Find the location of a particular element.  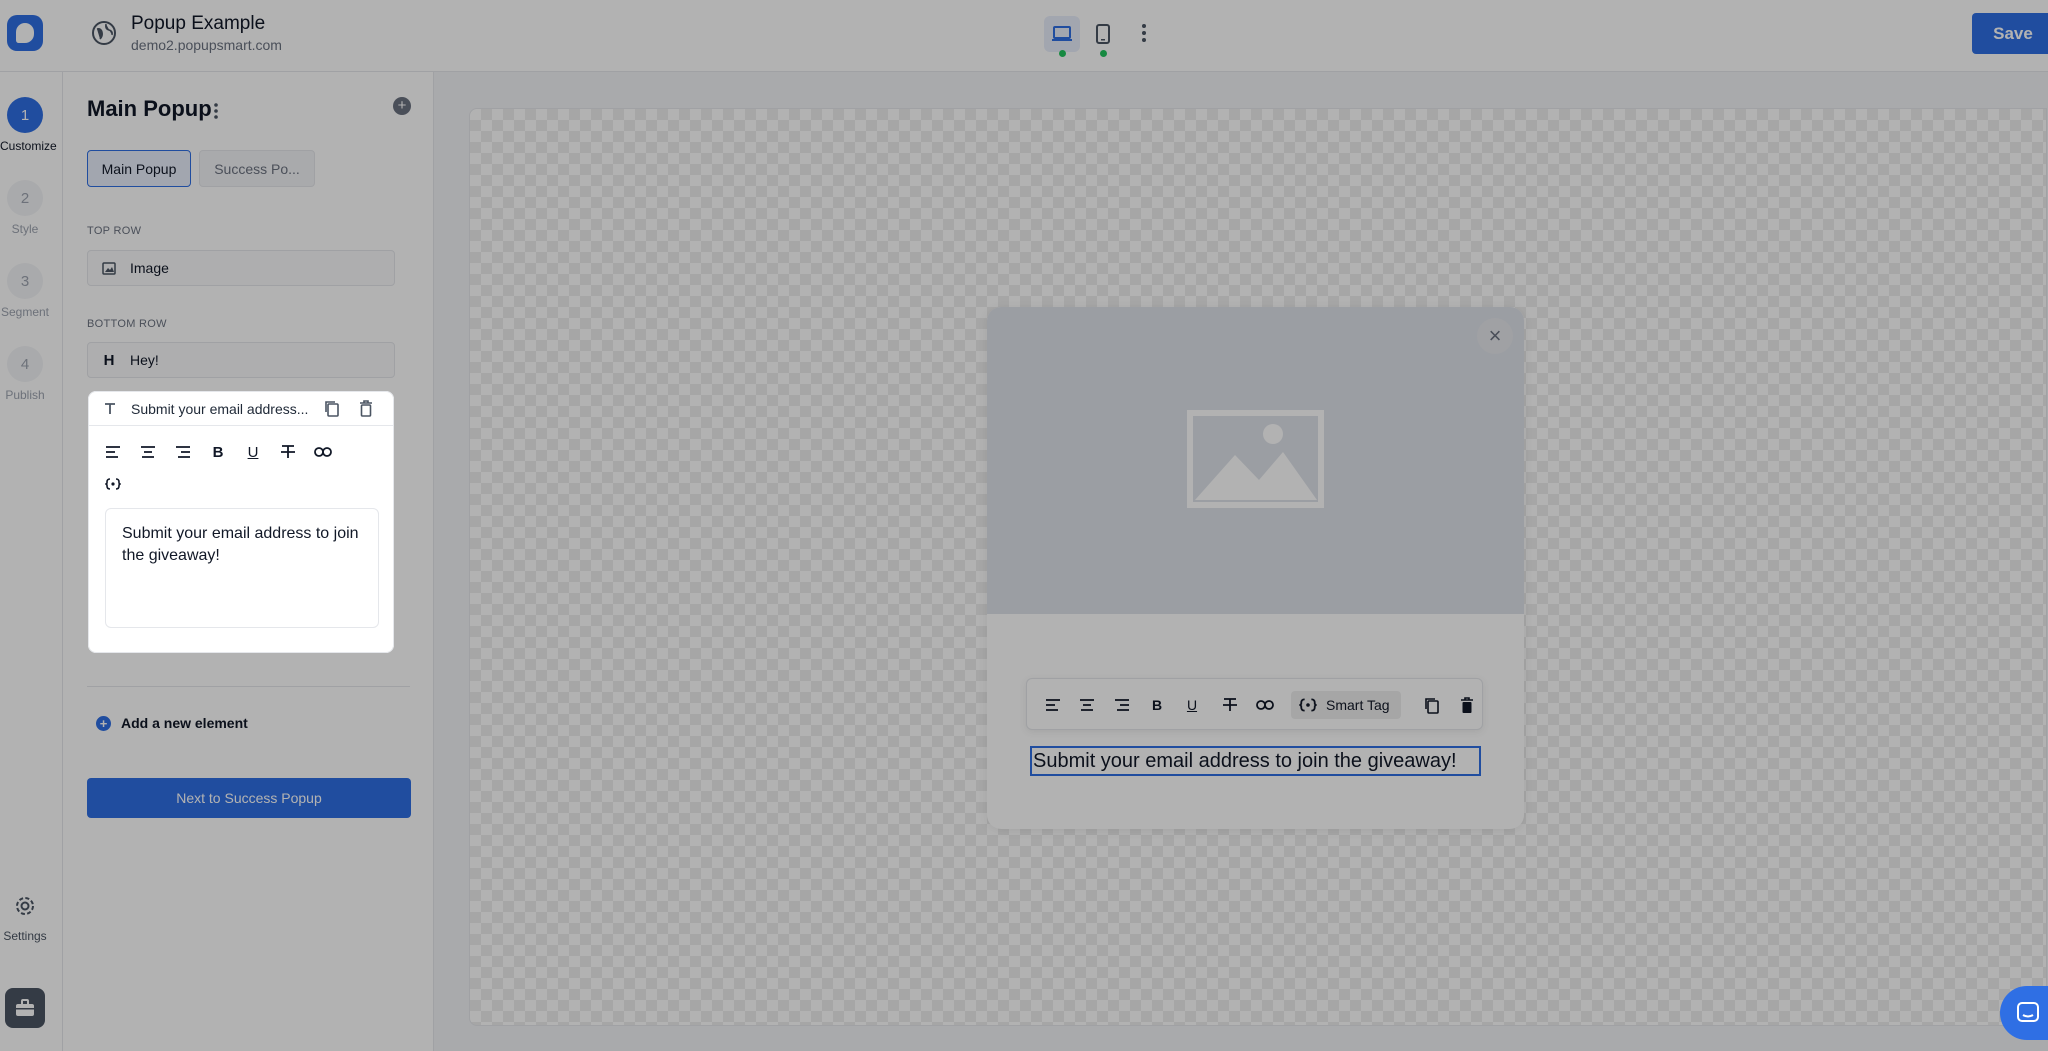

image-placeholder-icon is located at coordinates (1255, 459).